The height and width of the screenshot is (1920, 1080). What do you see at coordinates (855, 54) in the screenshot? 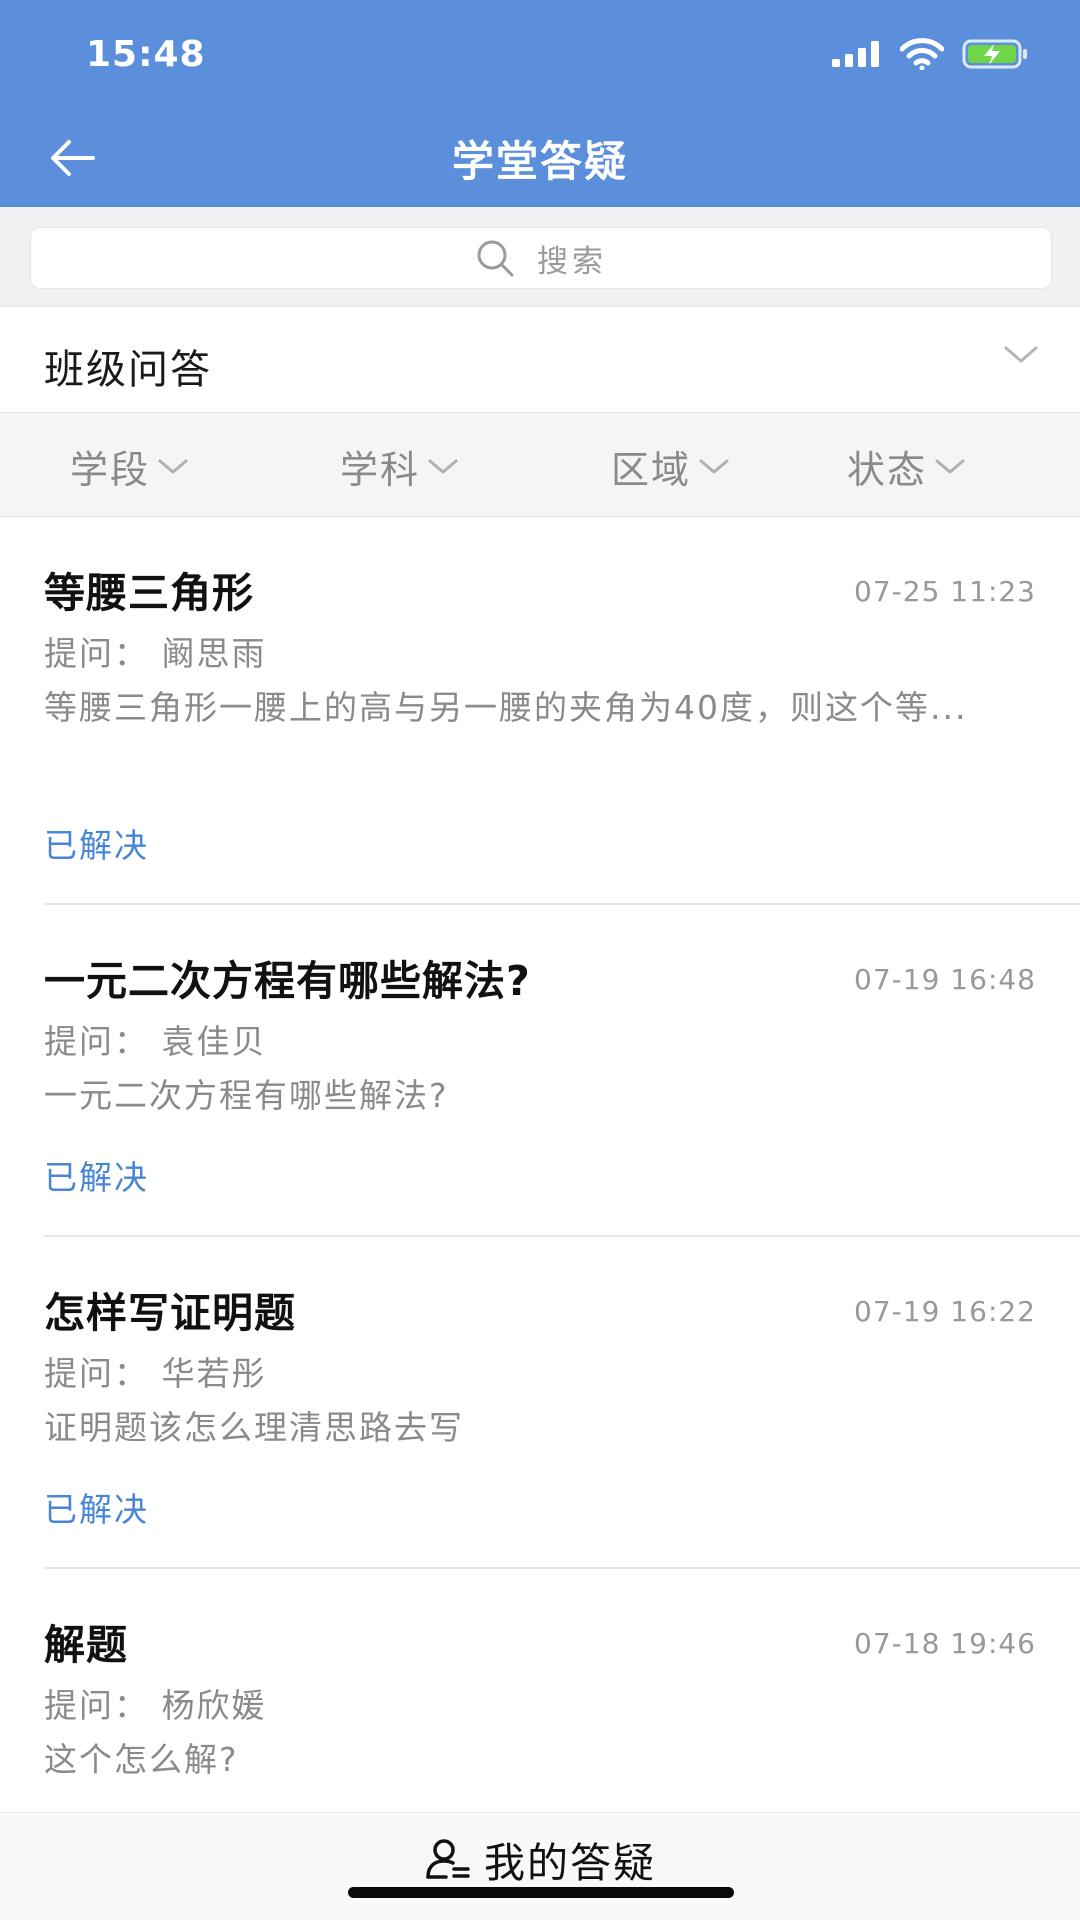
I see `signal-icon` at bounding box center [855, 54].